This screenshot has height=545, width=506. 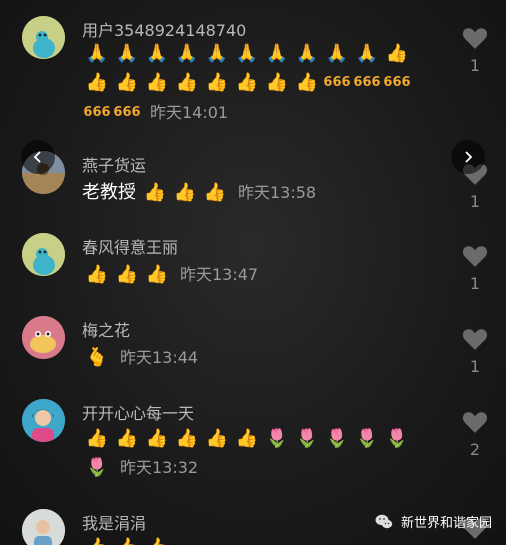 I want to click on chevron-right-icon, so click(x=469, y=157).